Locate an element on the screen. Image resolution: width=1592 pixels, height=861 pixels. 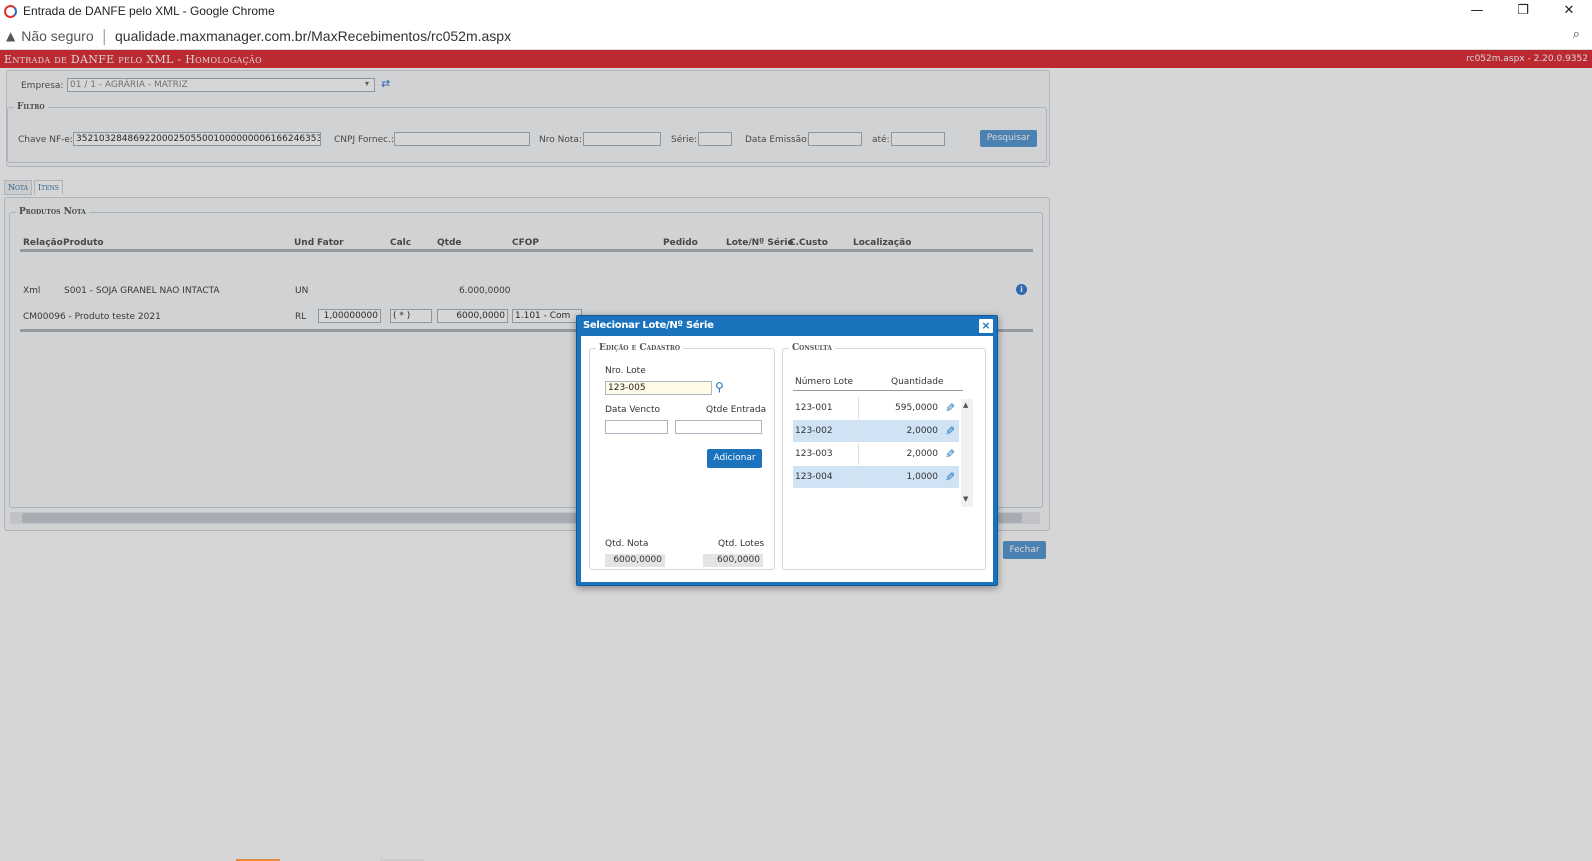
lote-numero: 123-002 is located at coordinates (814, 431).